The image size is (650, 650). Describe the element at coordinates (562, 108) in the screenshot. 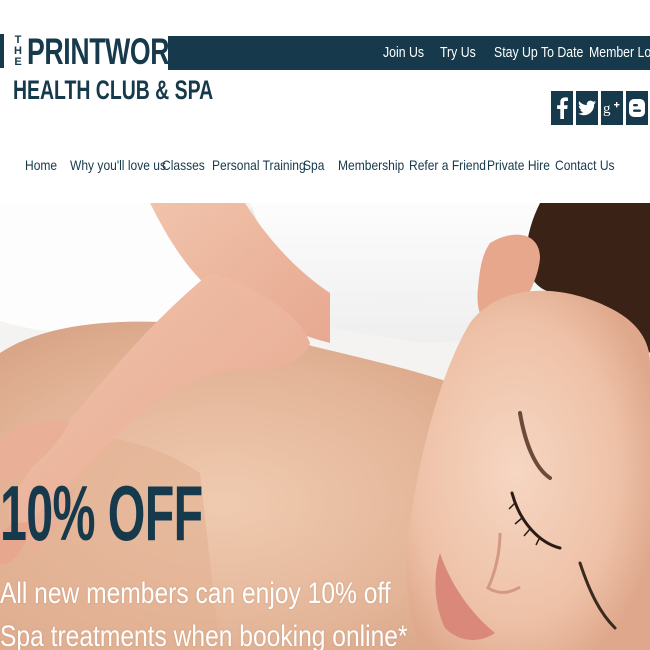

I see `facebook-icon` at that location.